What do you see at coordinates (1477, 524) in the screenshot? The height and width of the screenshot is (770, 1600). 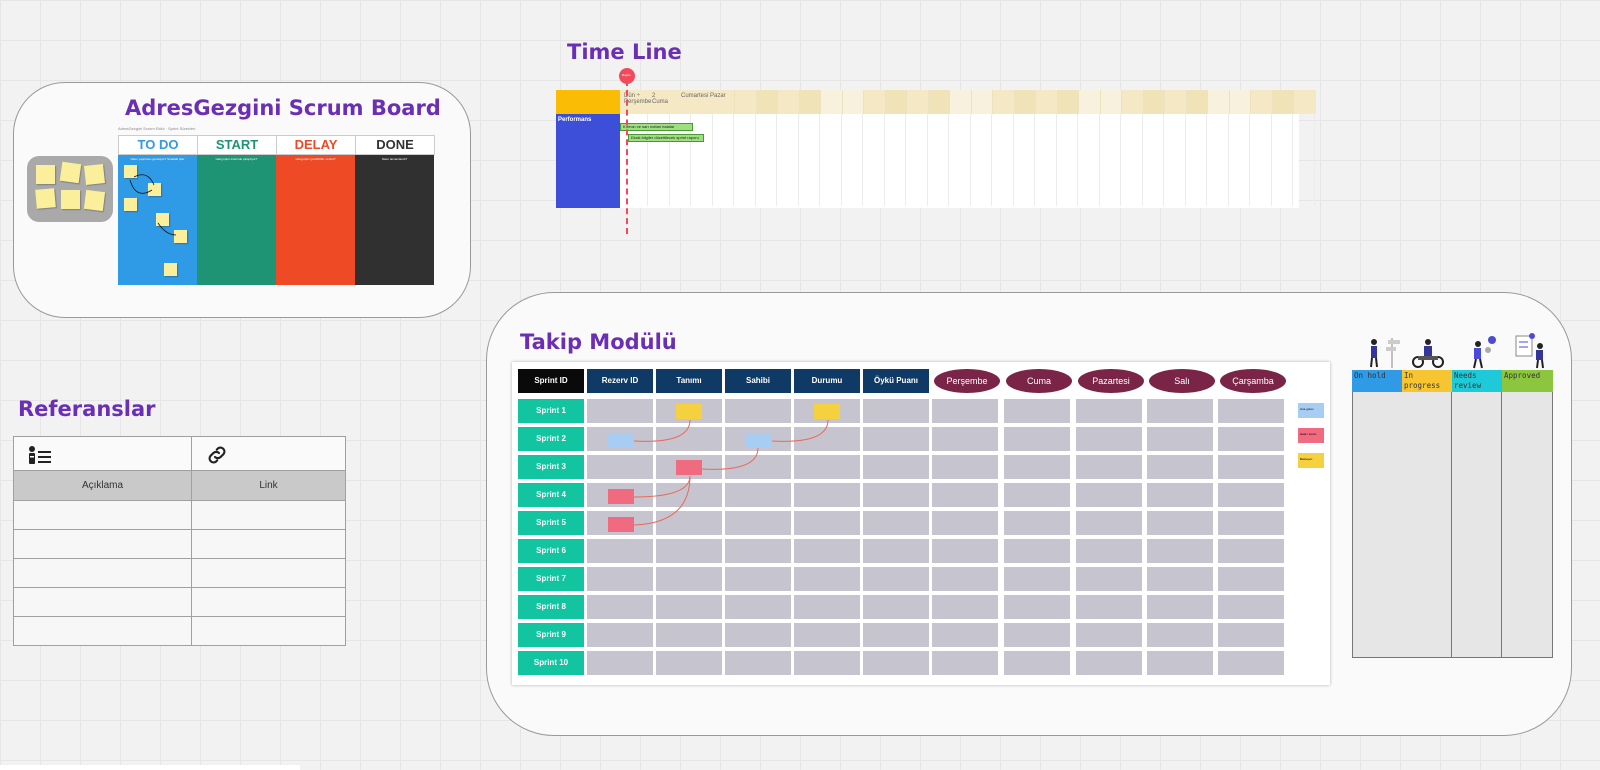 I see `kanban-column-needs-review` at bounding box center [1477, 524].